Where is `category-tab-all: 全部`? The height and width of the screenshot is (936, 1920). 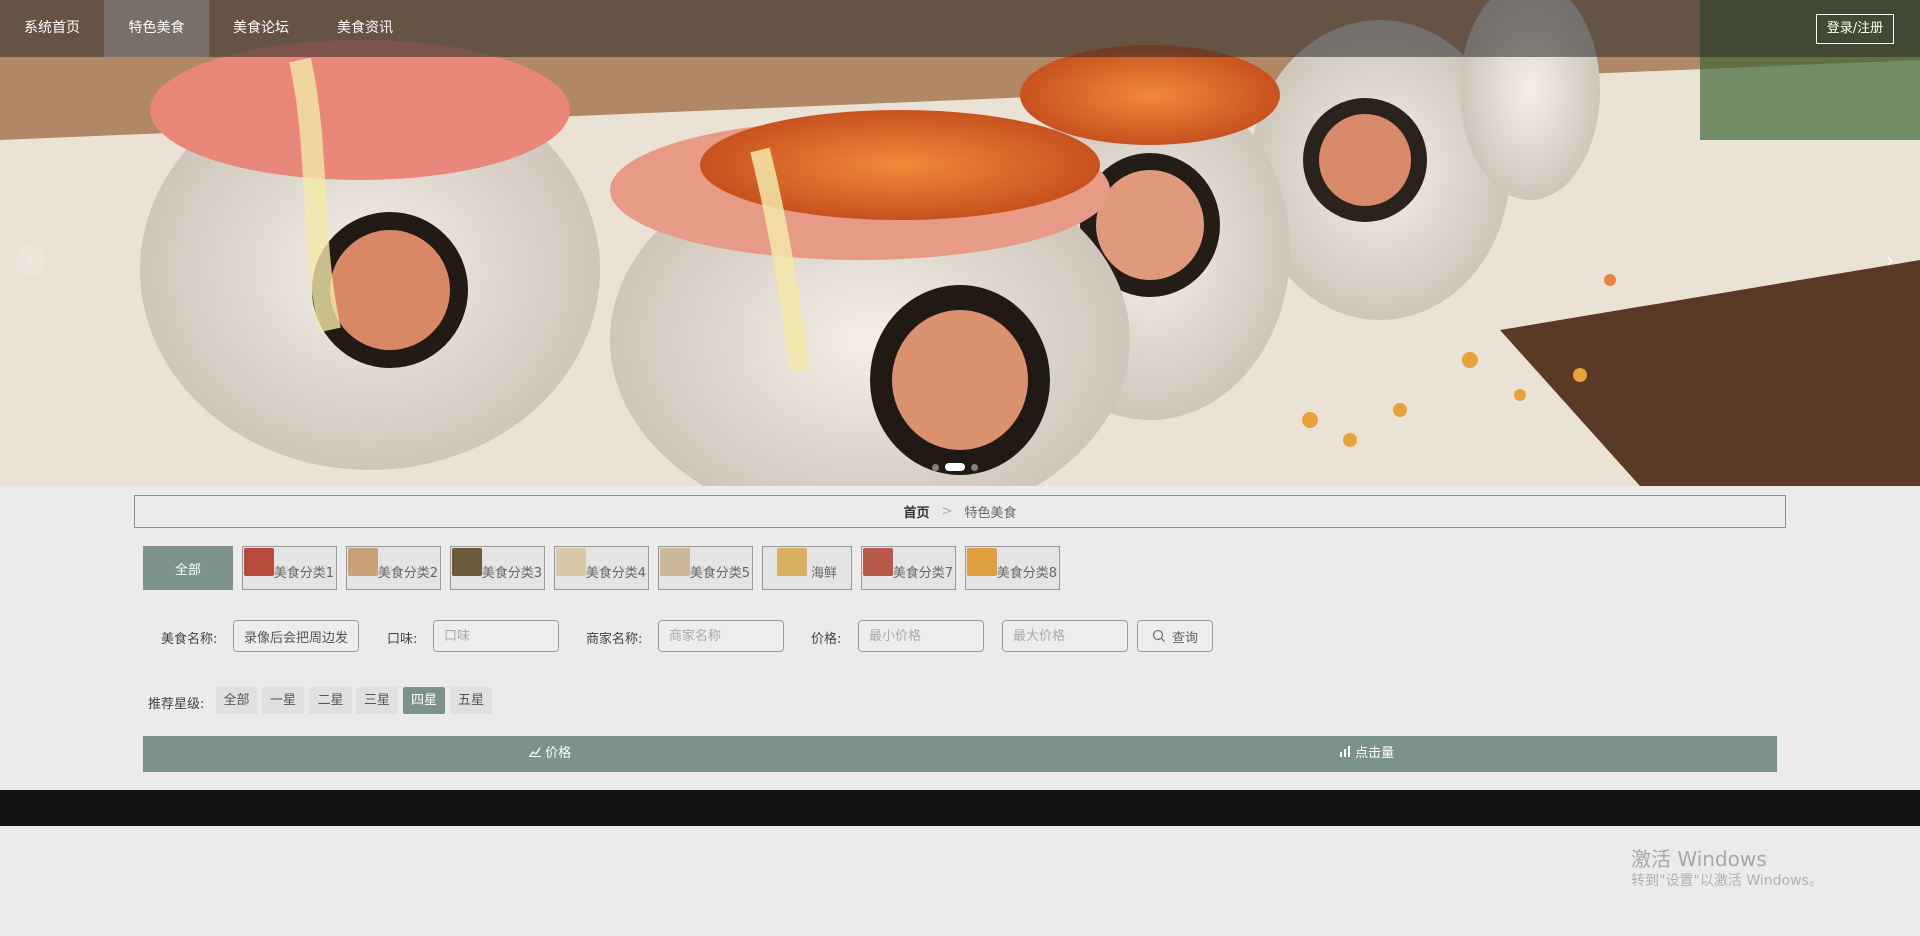 category-tab-all: 全部 is located at coordinates (188, 568).